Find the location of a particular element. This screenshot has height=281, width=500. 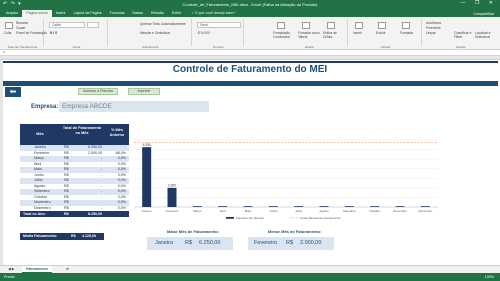

group-label: Células is located at coordinates (385, 47).